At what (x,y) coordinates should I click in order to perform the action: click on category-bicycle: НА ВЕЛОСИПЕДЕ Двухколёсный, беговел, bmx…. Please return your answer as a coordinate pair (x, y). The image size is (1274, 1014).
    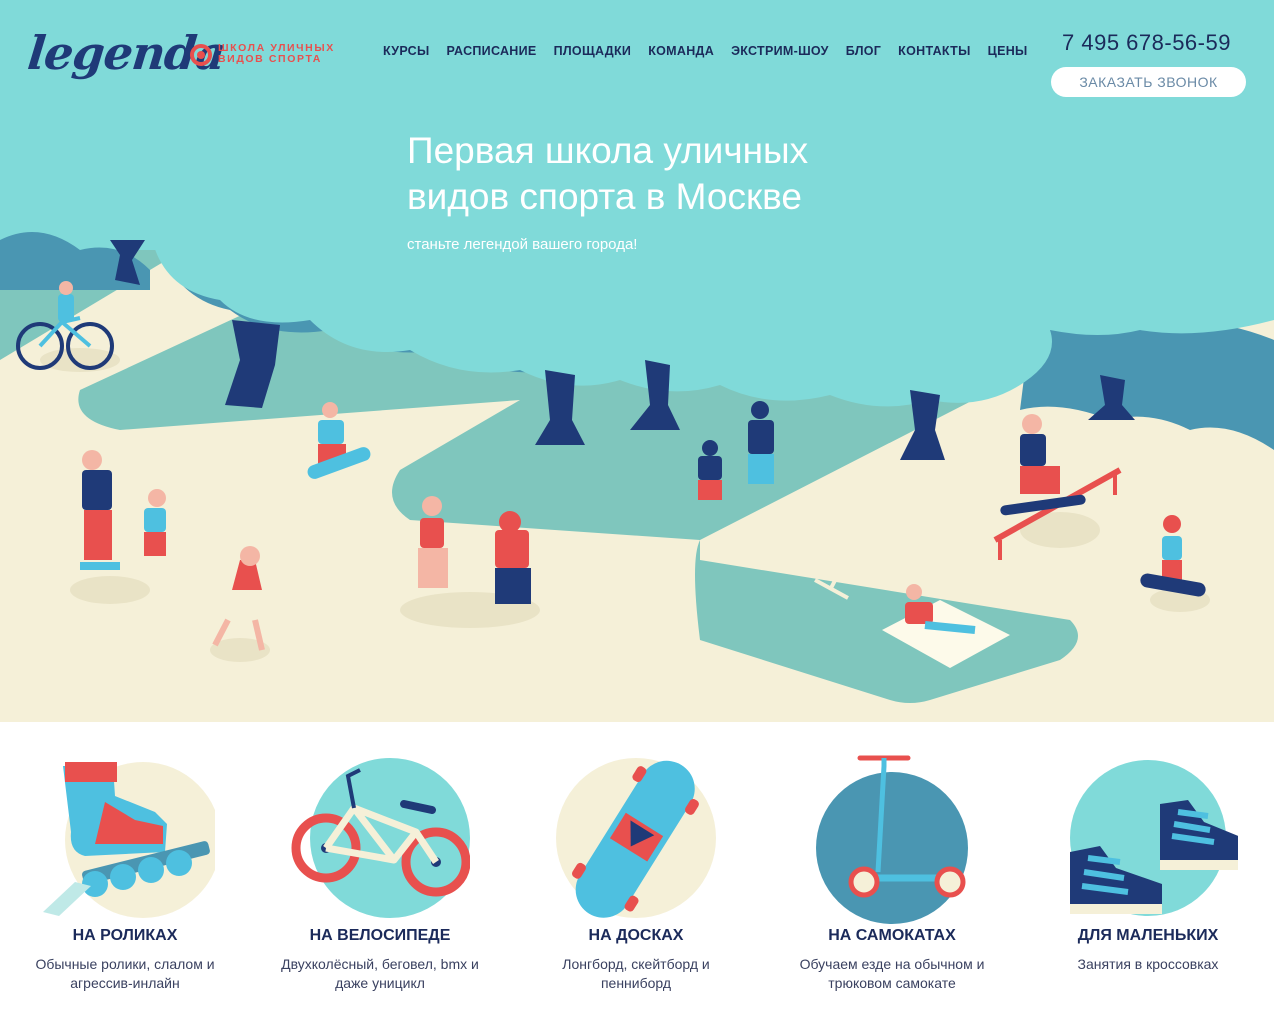
    Looking at the image, I should click on (380, 868).